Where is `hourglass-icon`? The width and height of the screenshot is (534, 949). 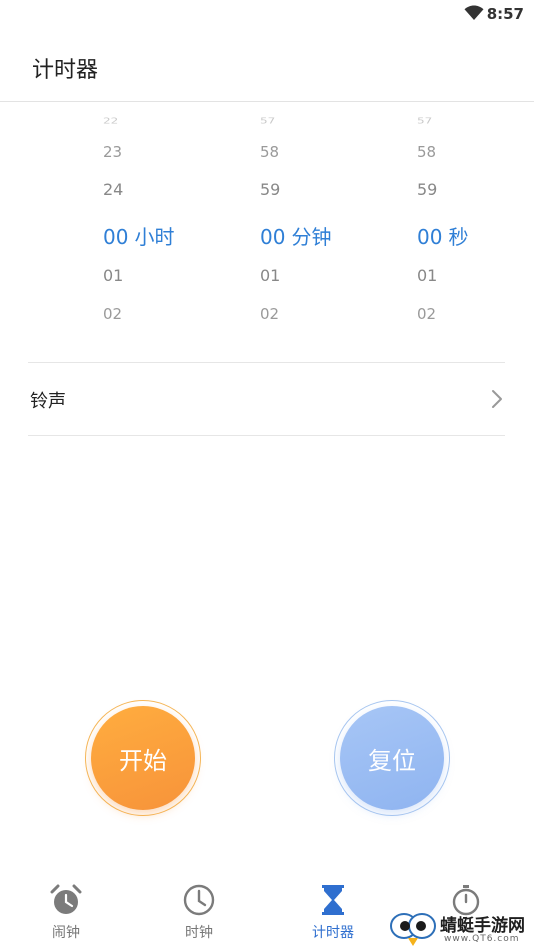
hourglass-icon is located at coordinates (333, 900).